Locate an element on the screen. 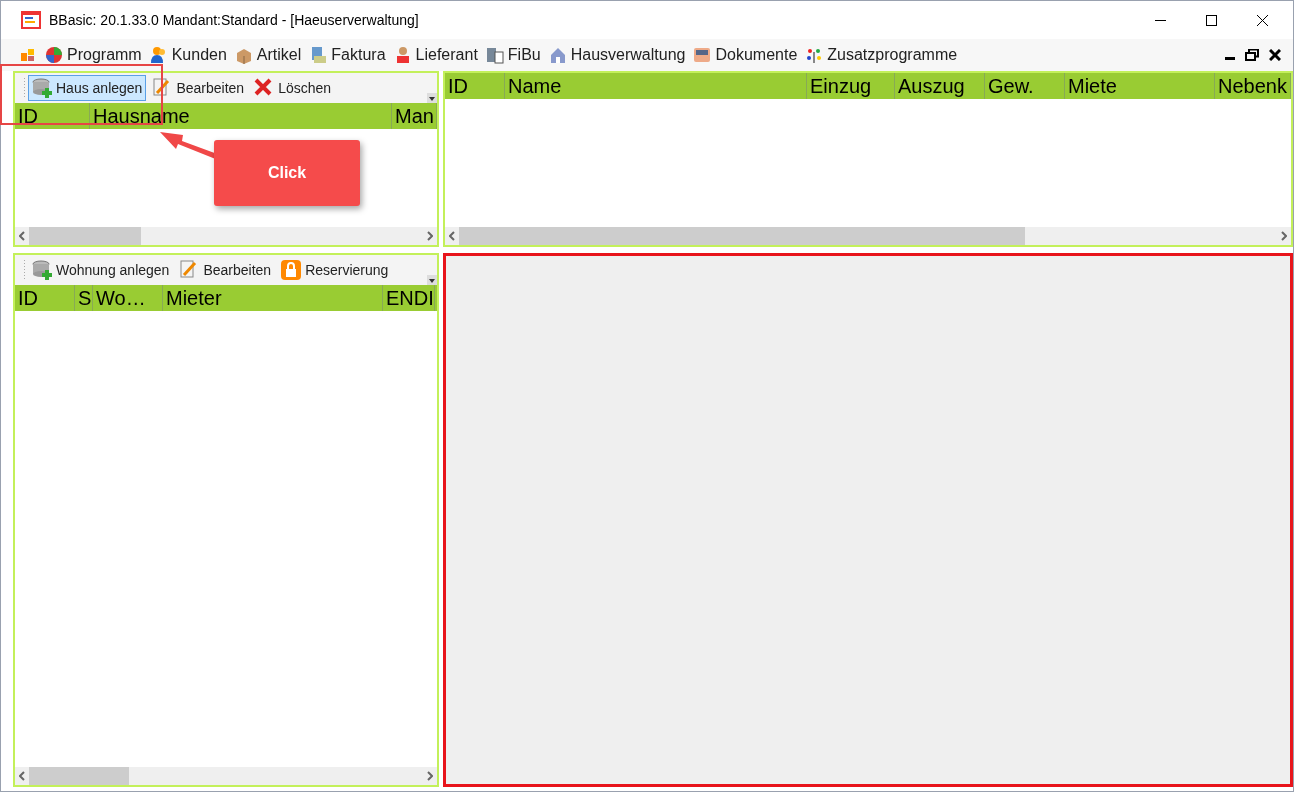  toolbar-button: Haus anlegen is located at coordinates (87, 88).